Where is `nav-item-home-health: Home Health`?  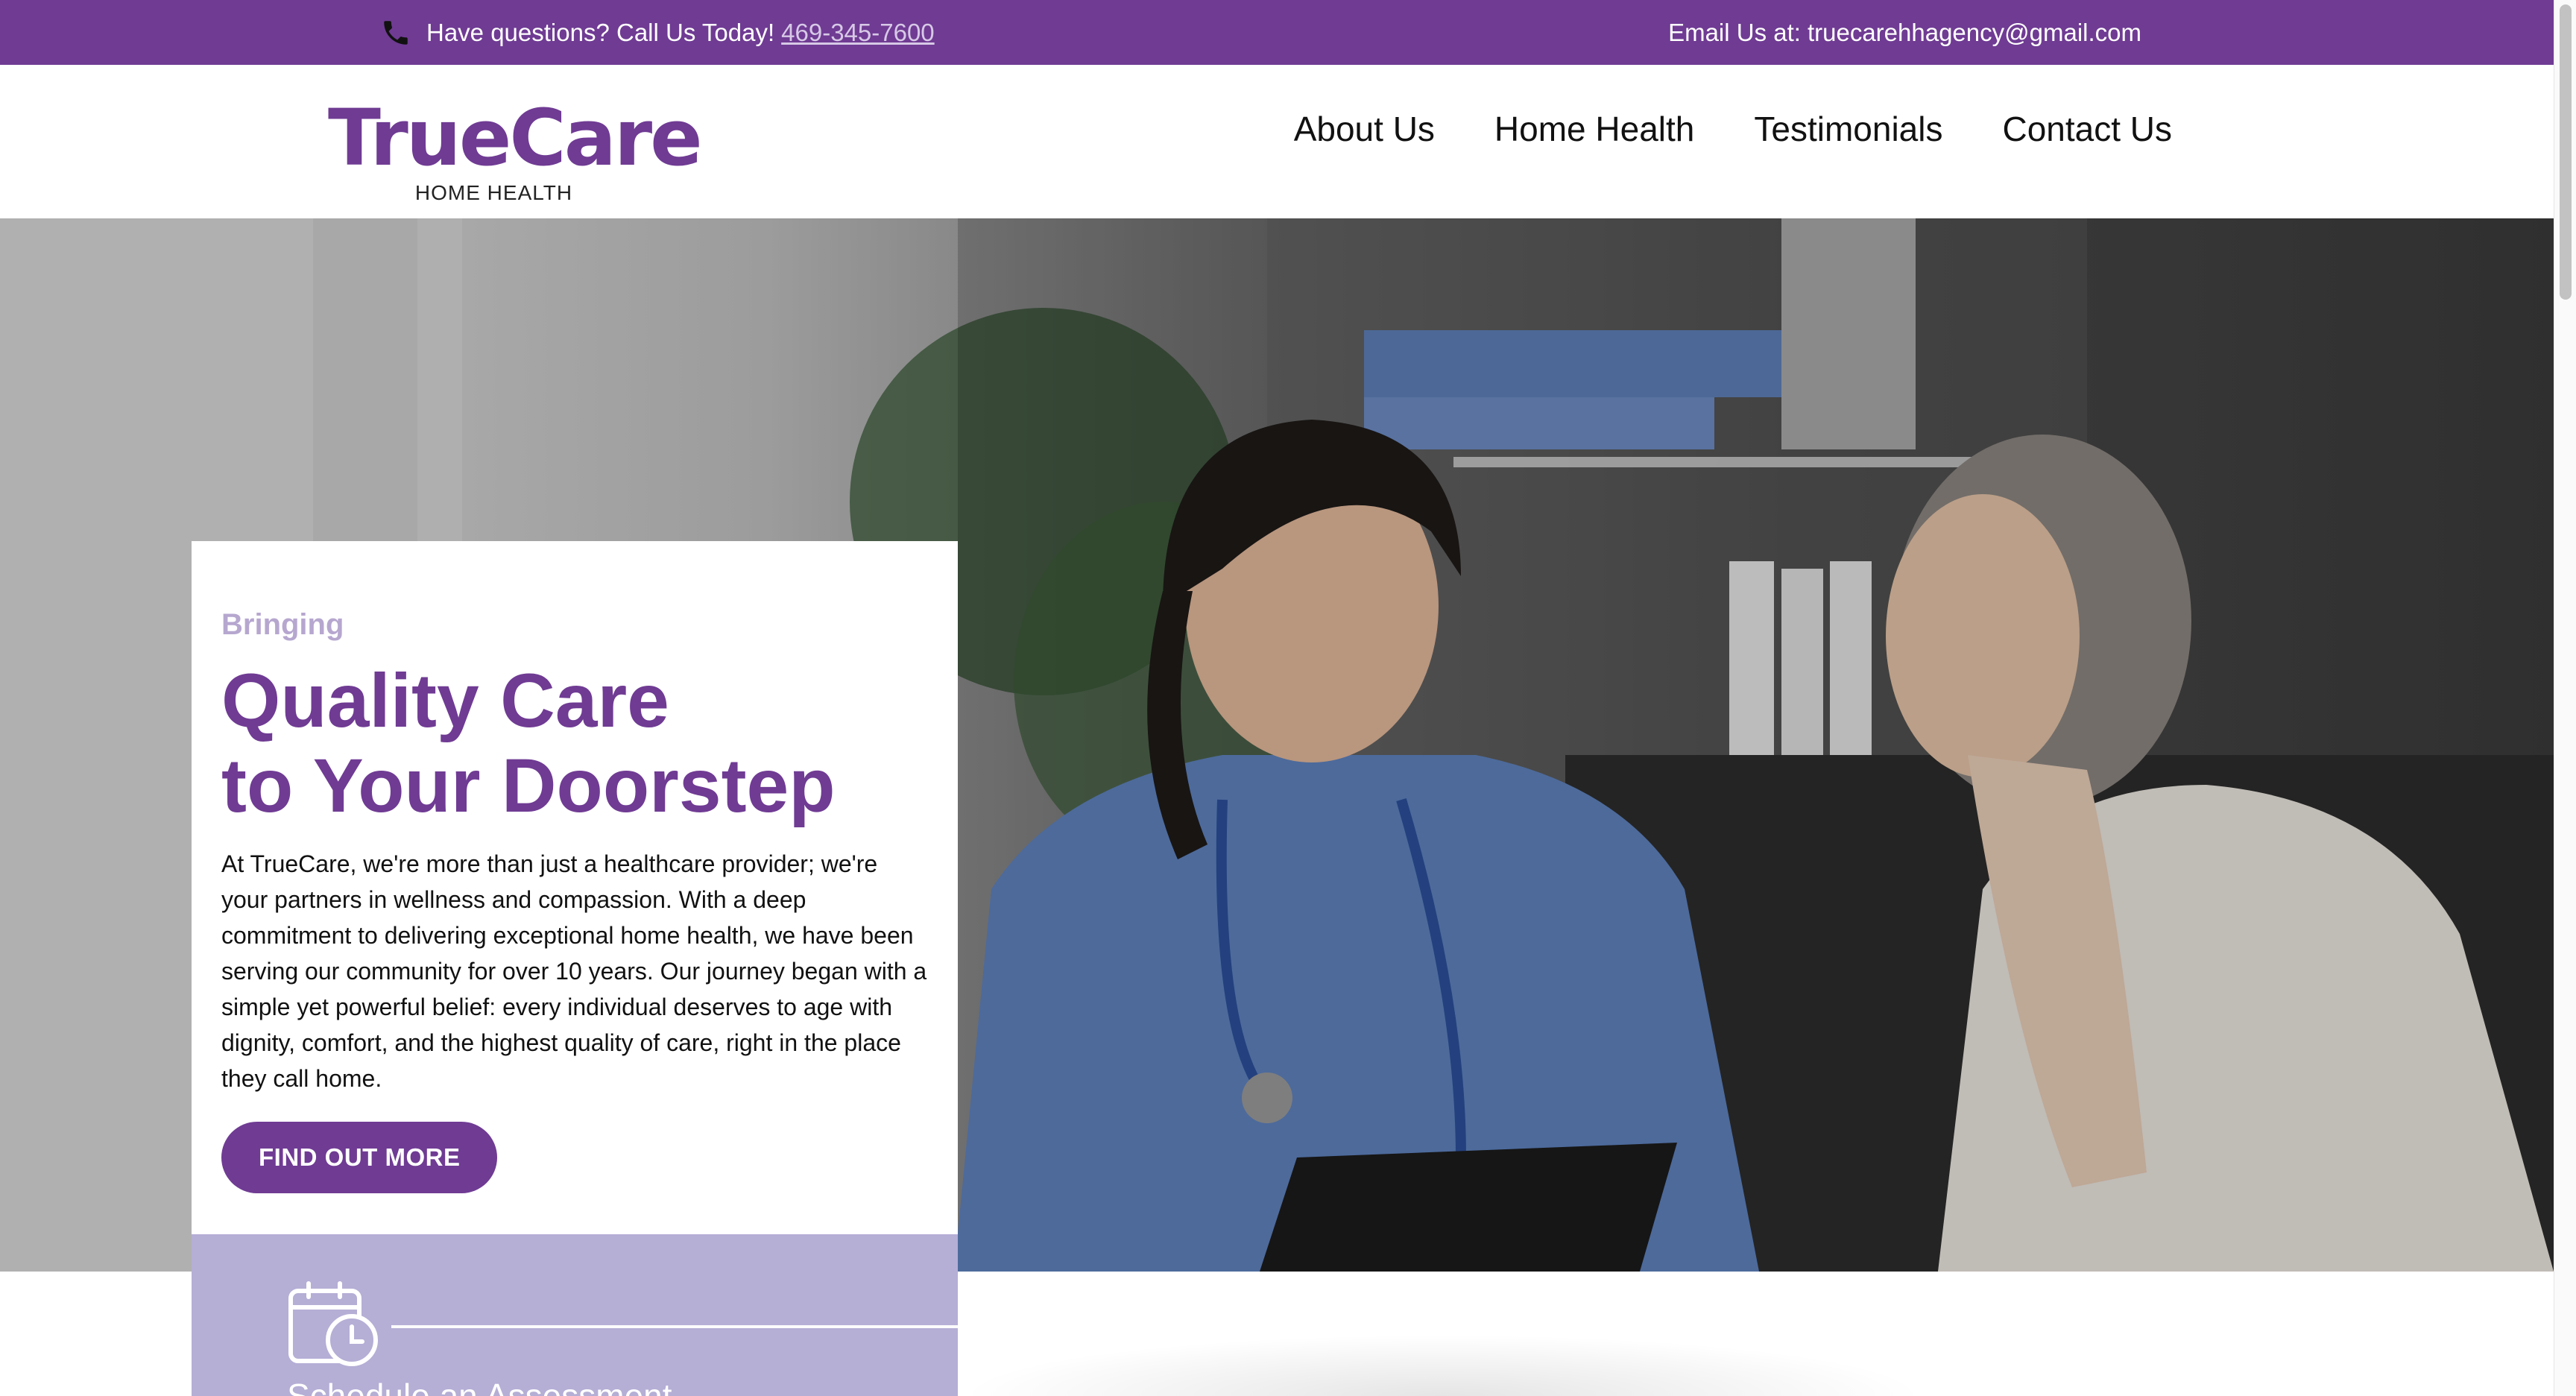
nav-item-home-health: Home Health is located at coordinates (1594, 129).